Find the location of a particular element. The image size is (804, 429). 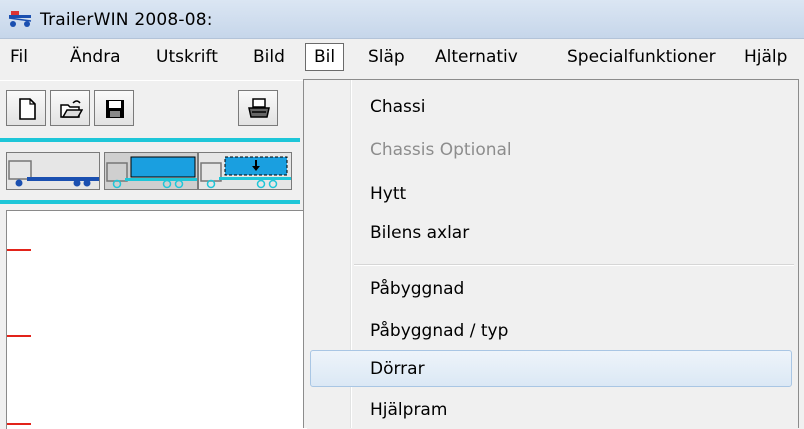

menu-utskrift: Utskrift is located at coordinates (187, 57).